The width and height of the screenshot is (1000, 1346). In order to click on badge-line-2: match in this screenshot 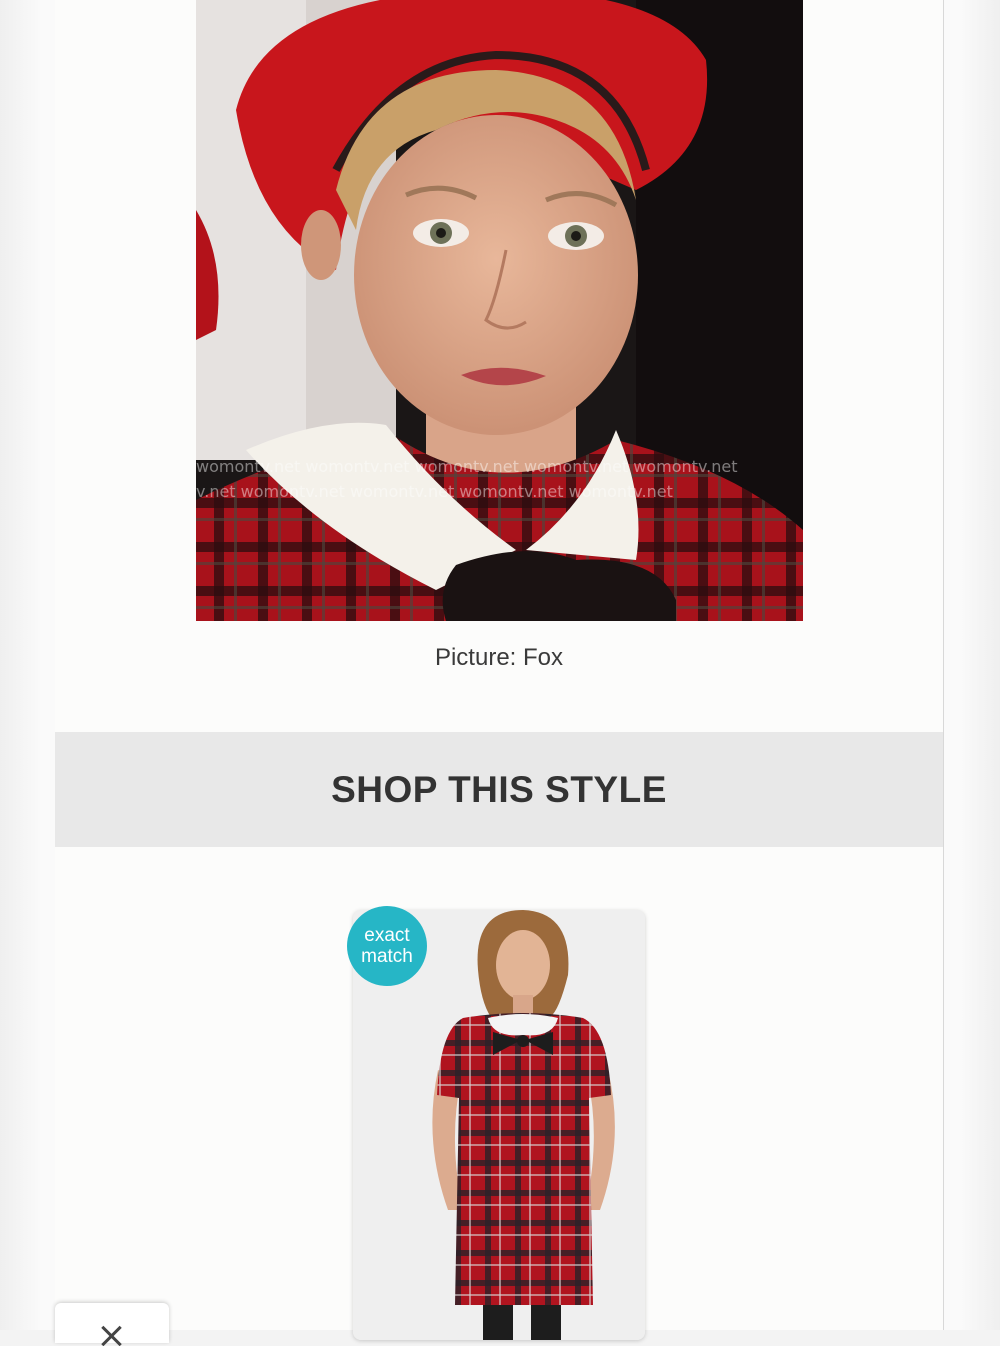, I will do `click(387, 956)`.